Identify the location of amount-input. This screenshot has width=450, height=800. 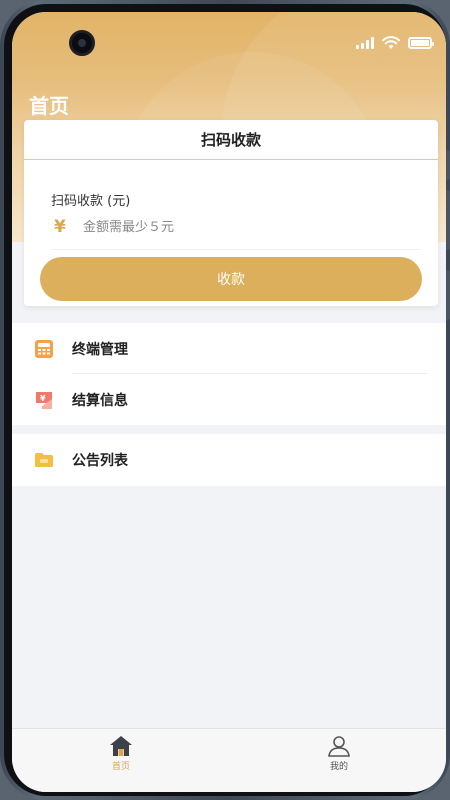
(248, 227).